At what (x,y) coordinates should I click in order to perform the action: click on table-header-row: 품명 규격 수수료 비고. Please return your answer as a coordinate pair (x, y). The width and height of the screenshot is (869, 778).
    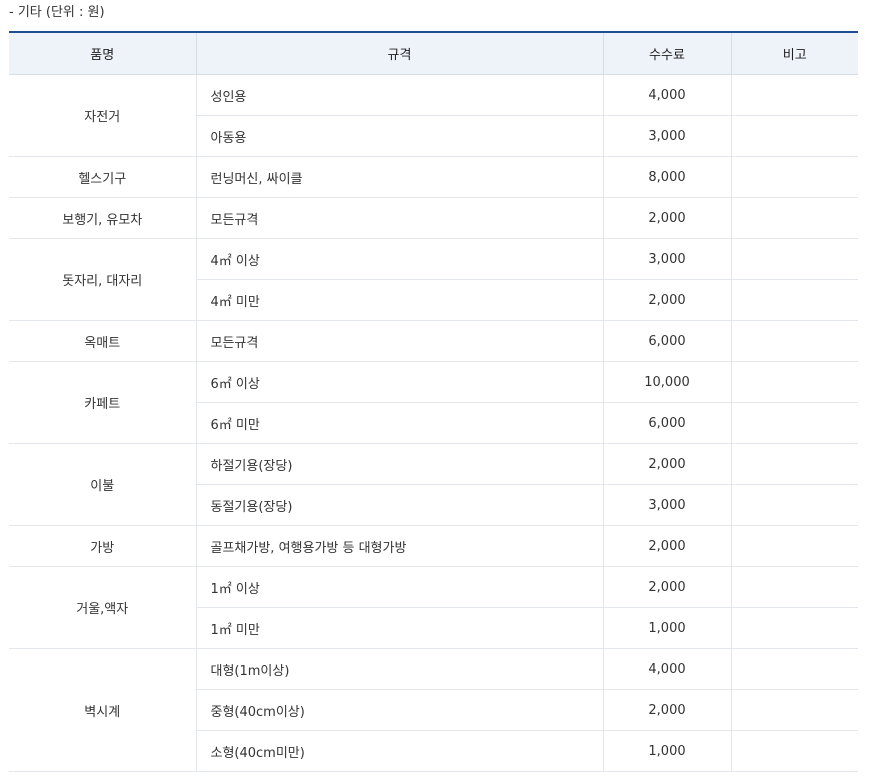
    Looking at the image, I should click on (433, 53).